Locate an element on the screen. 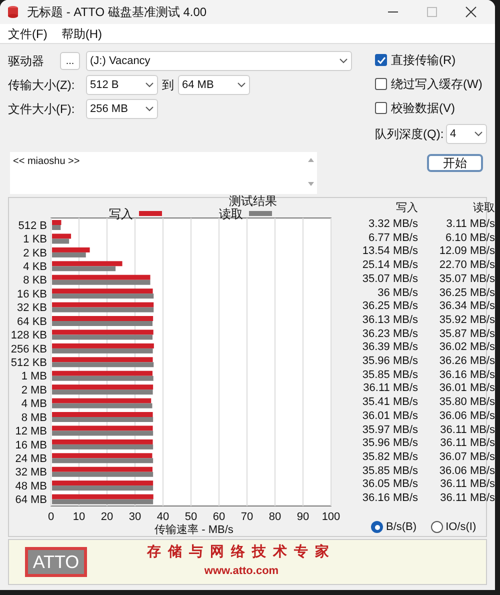 This screenshot has height=595, width=500. radio-label: B/s(B) is located at coordinates (401, 527).